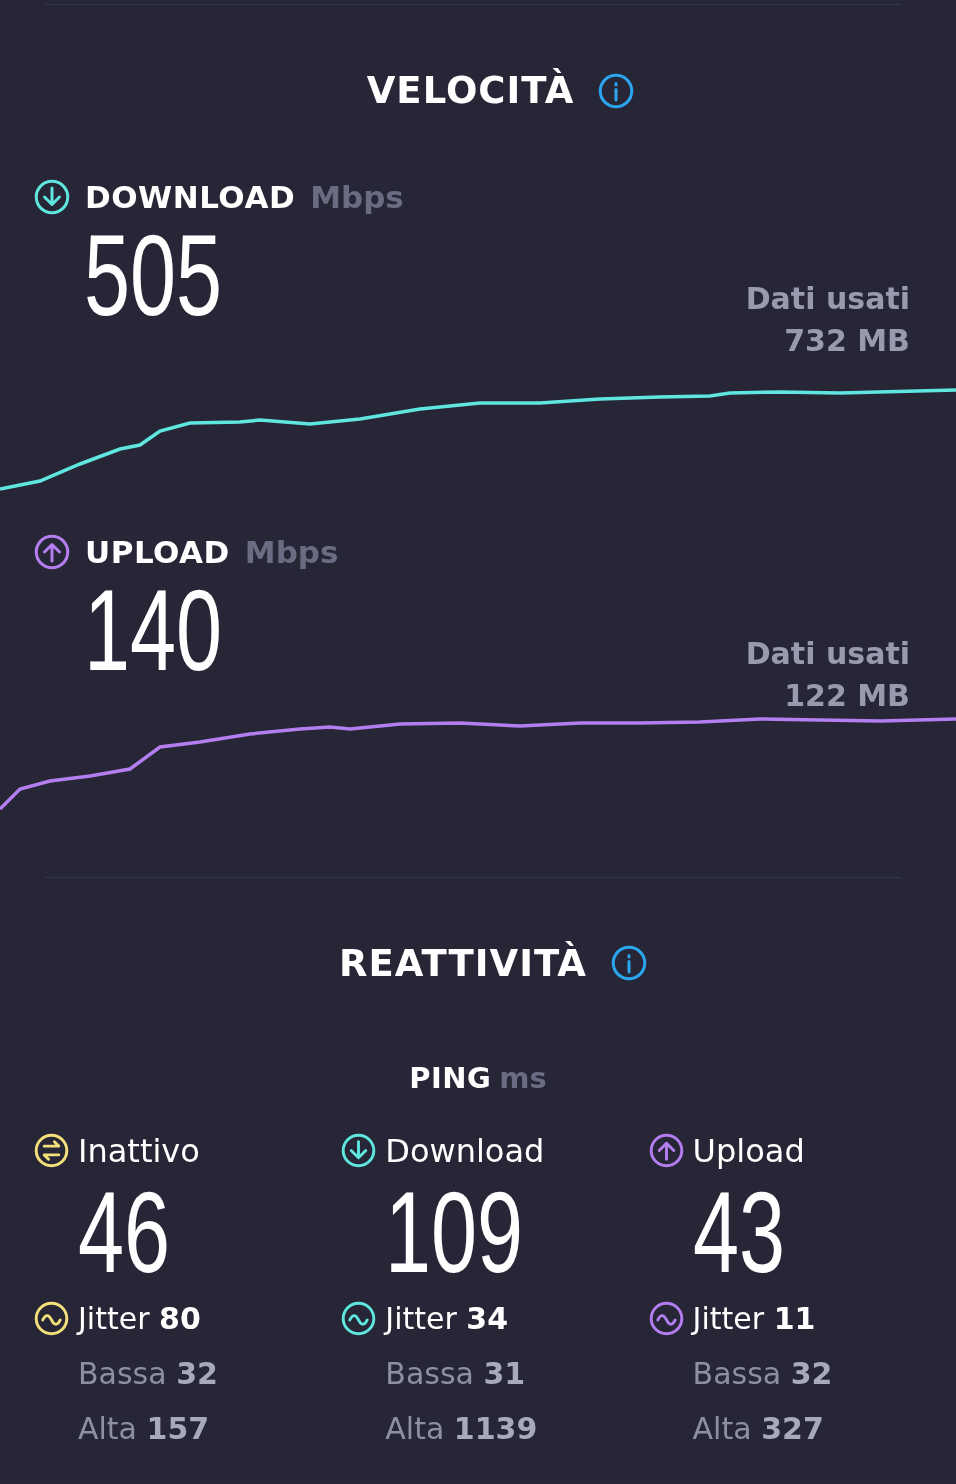  I want to click on data-used-value: 122 MB, so click(847, 696).